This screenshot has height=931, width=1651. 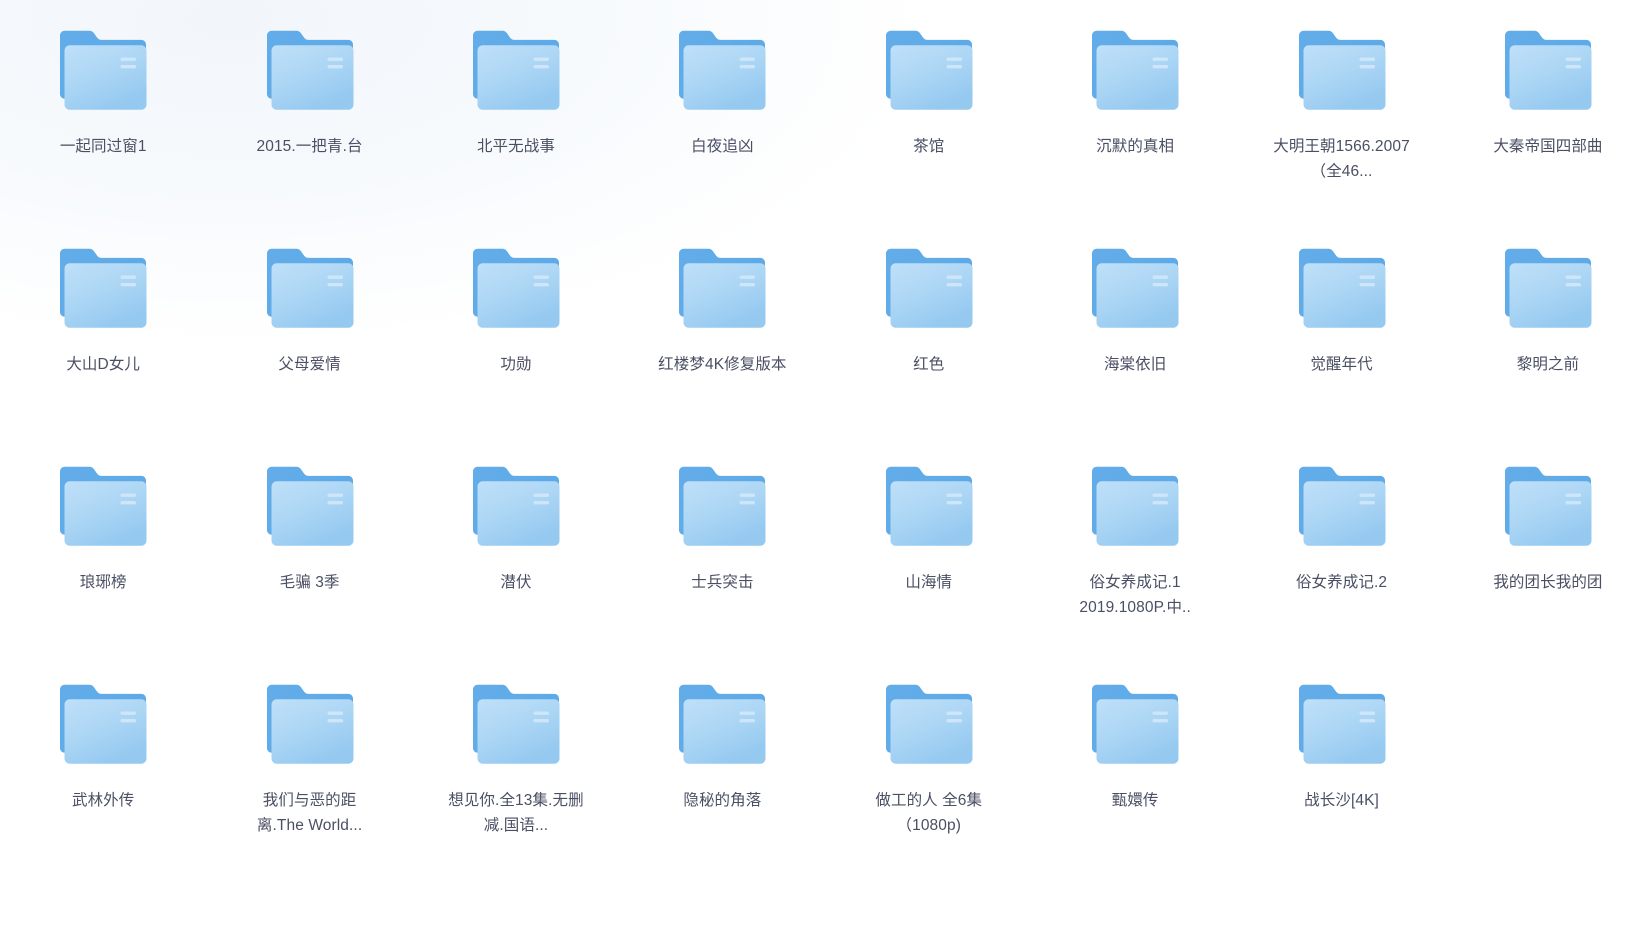 What do you see at coordinates (1548, 364) in the screenshot?
I see `file-item-label: 黎明之前` at bounding box center [1548, 364].